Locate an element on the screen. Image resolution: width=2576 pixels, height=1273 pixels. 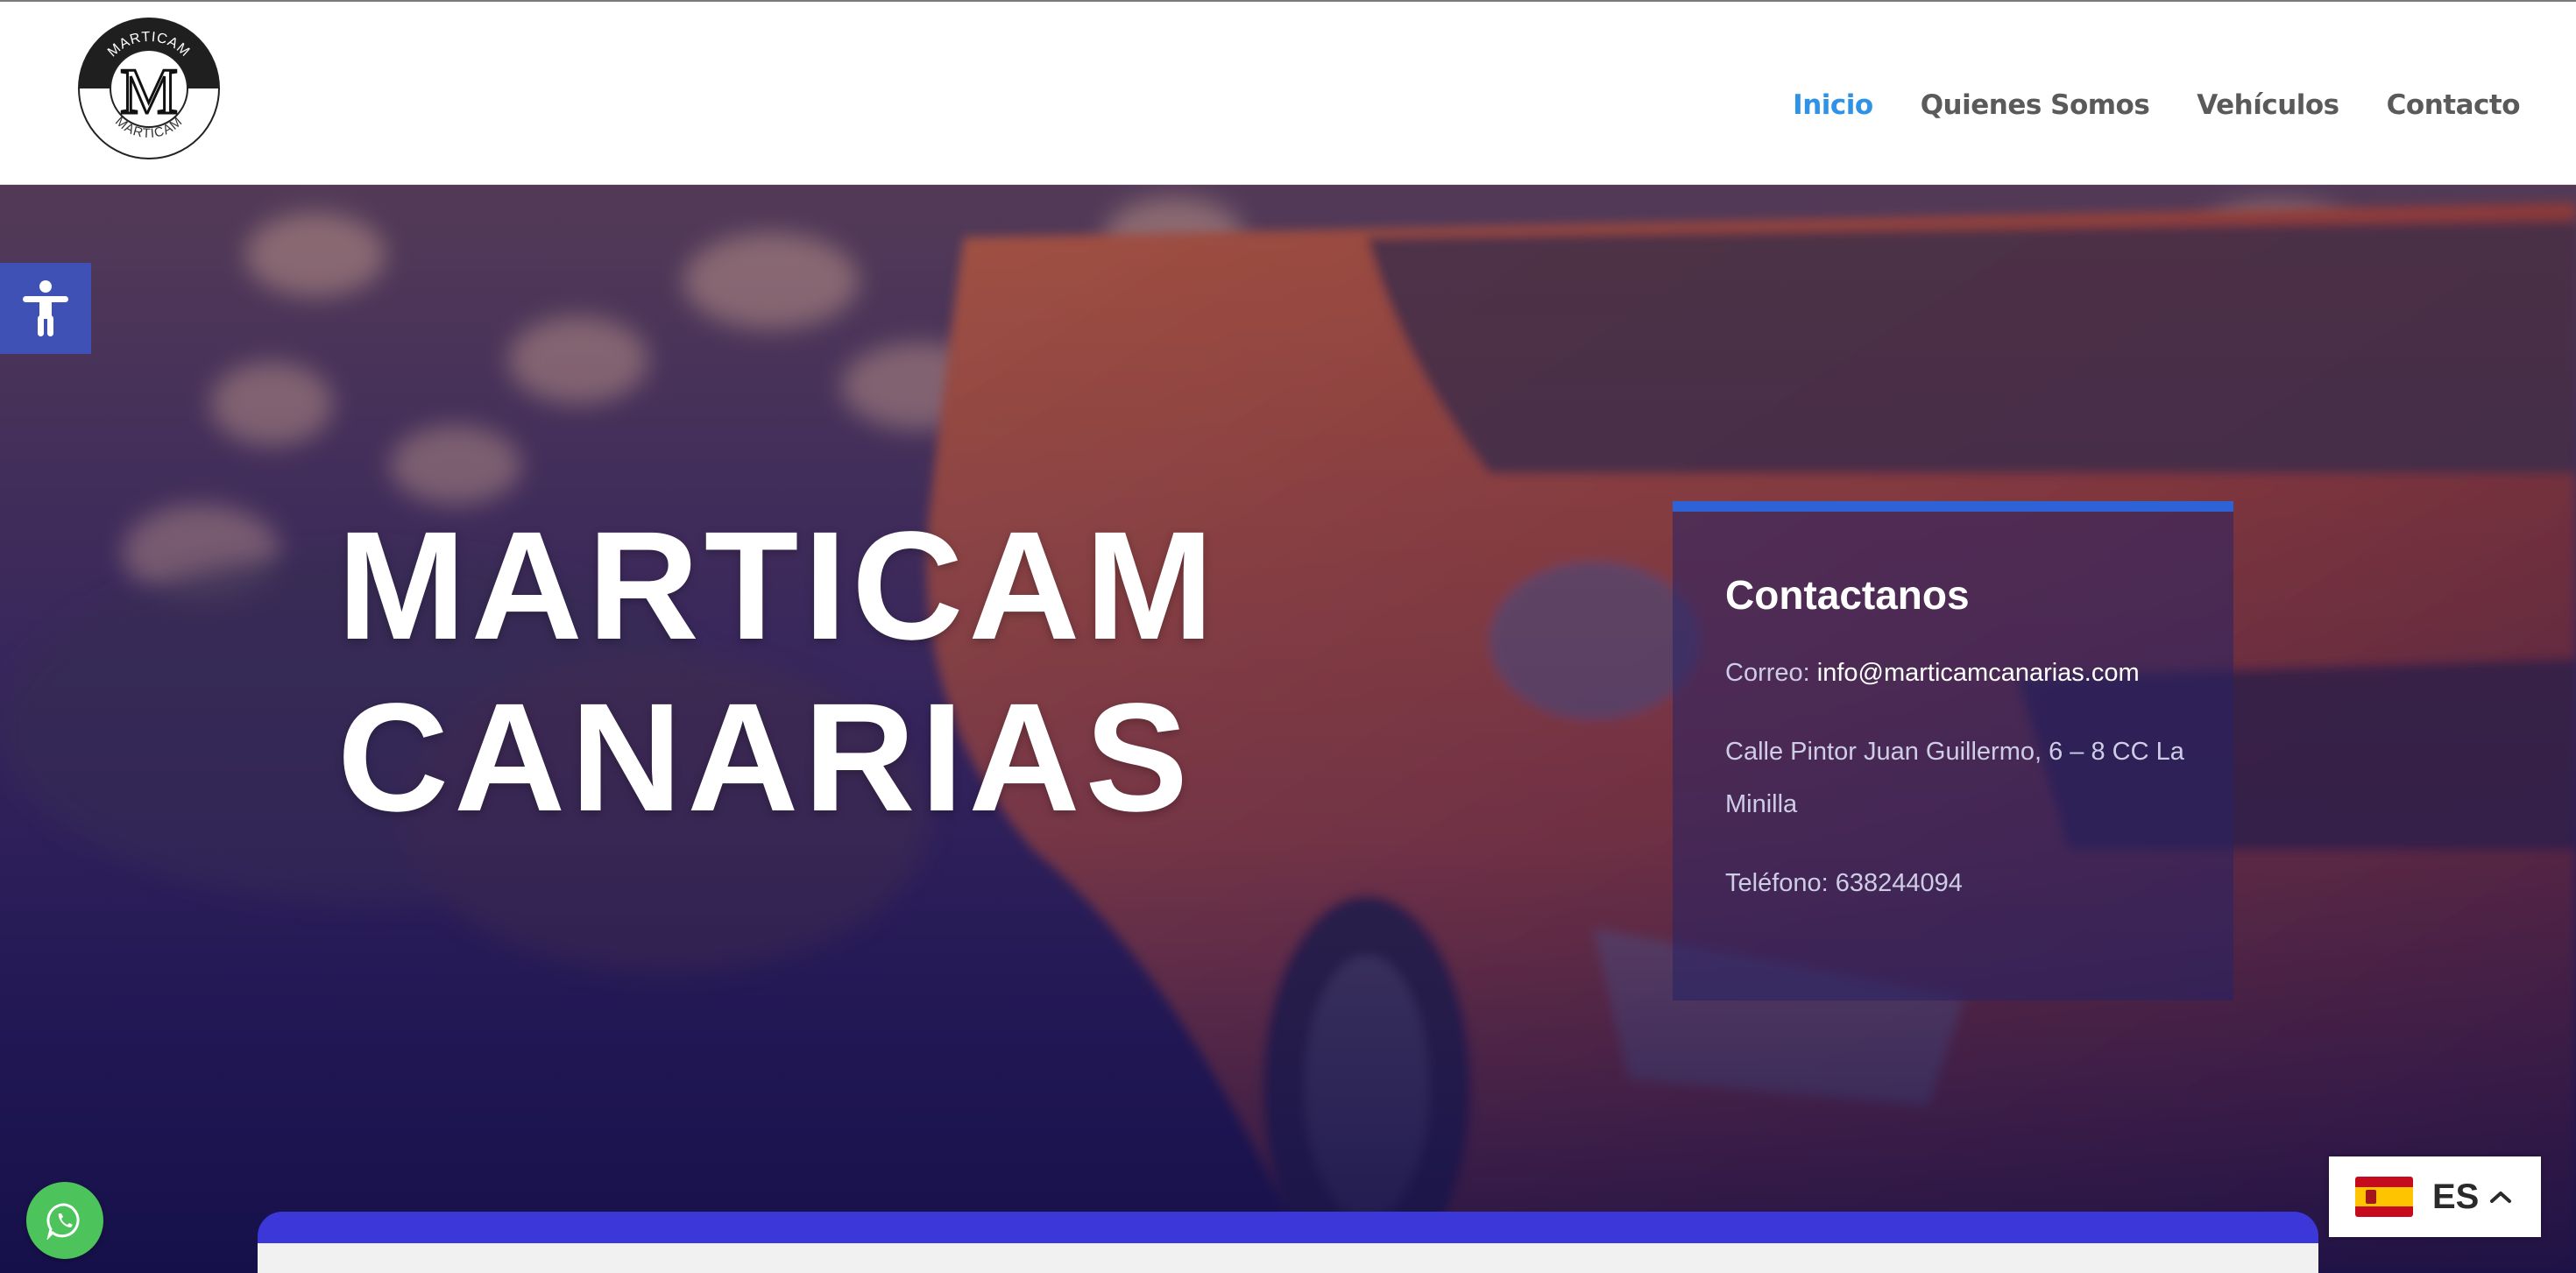
nav-quienes-somos: Quienes Somos is located at coordinates (2035, 105).